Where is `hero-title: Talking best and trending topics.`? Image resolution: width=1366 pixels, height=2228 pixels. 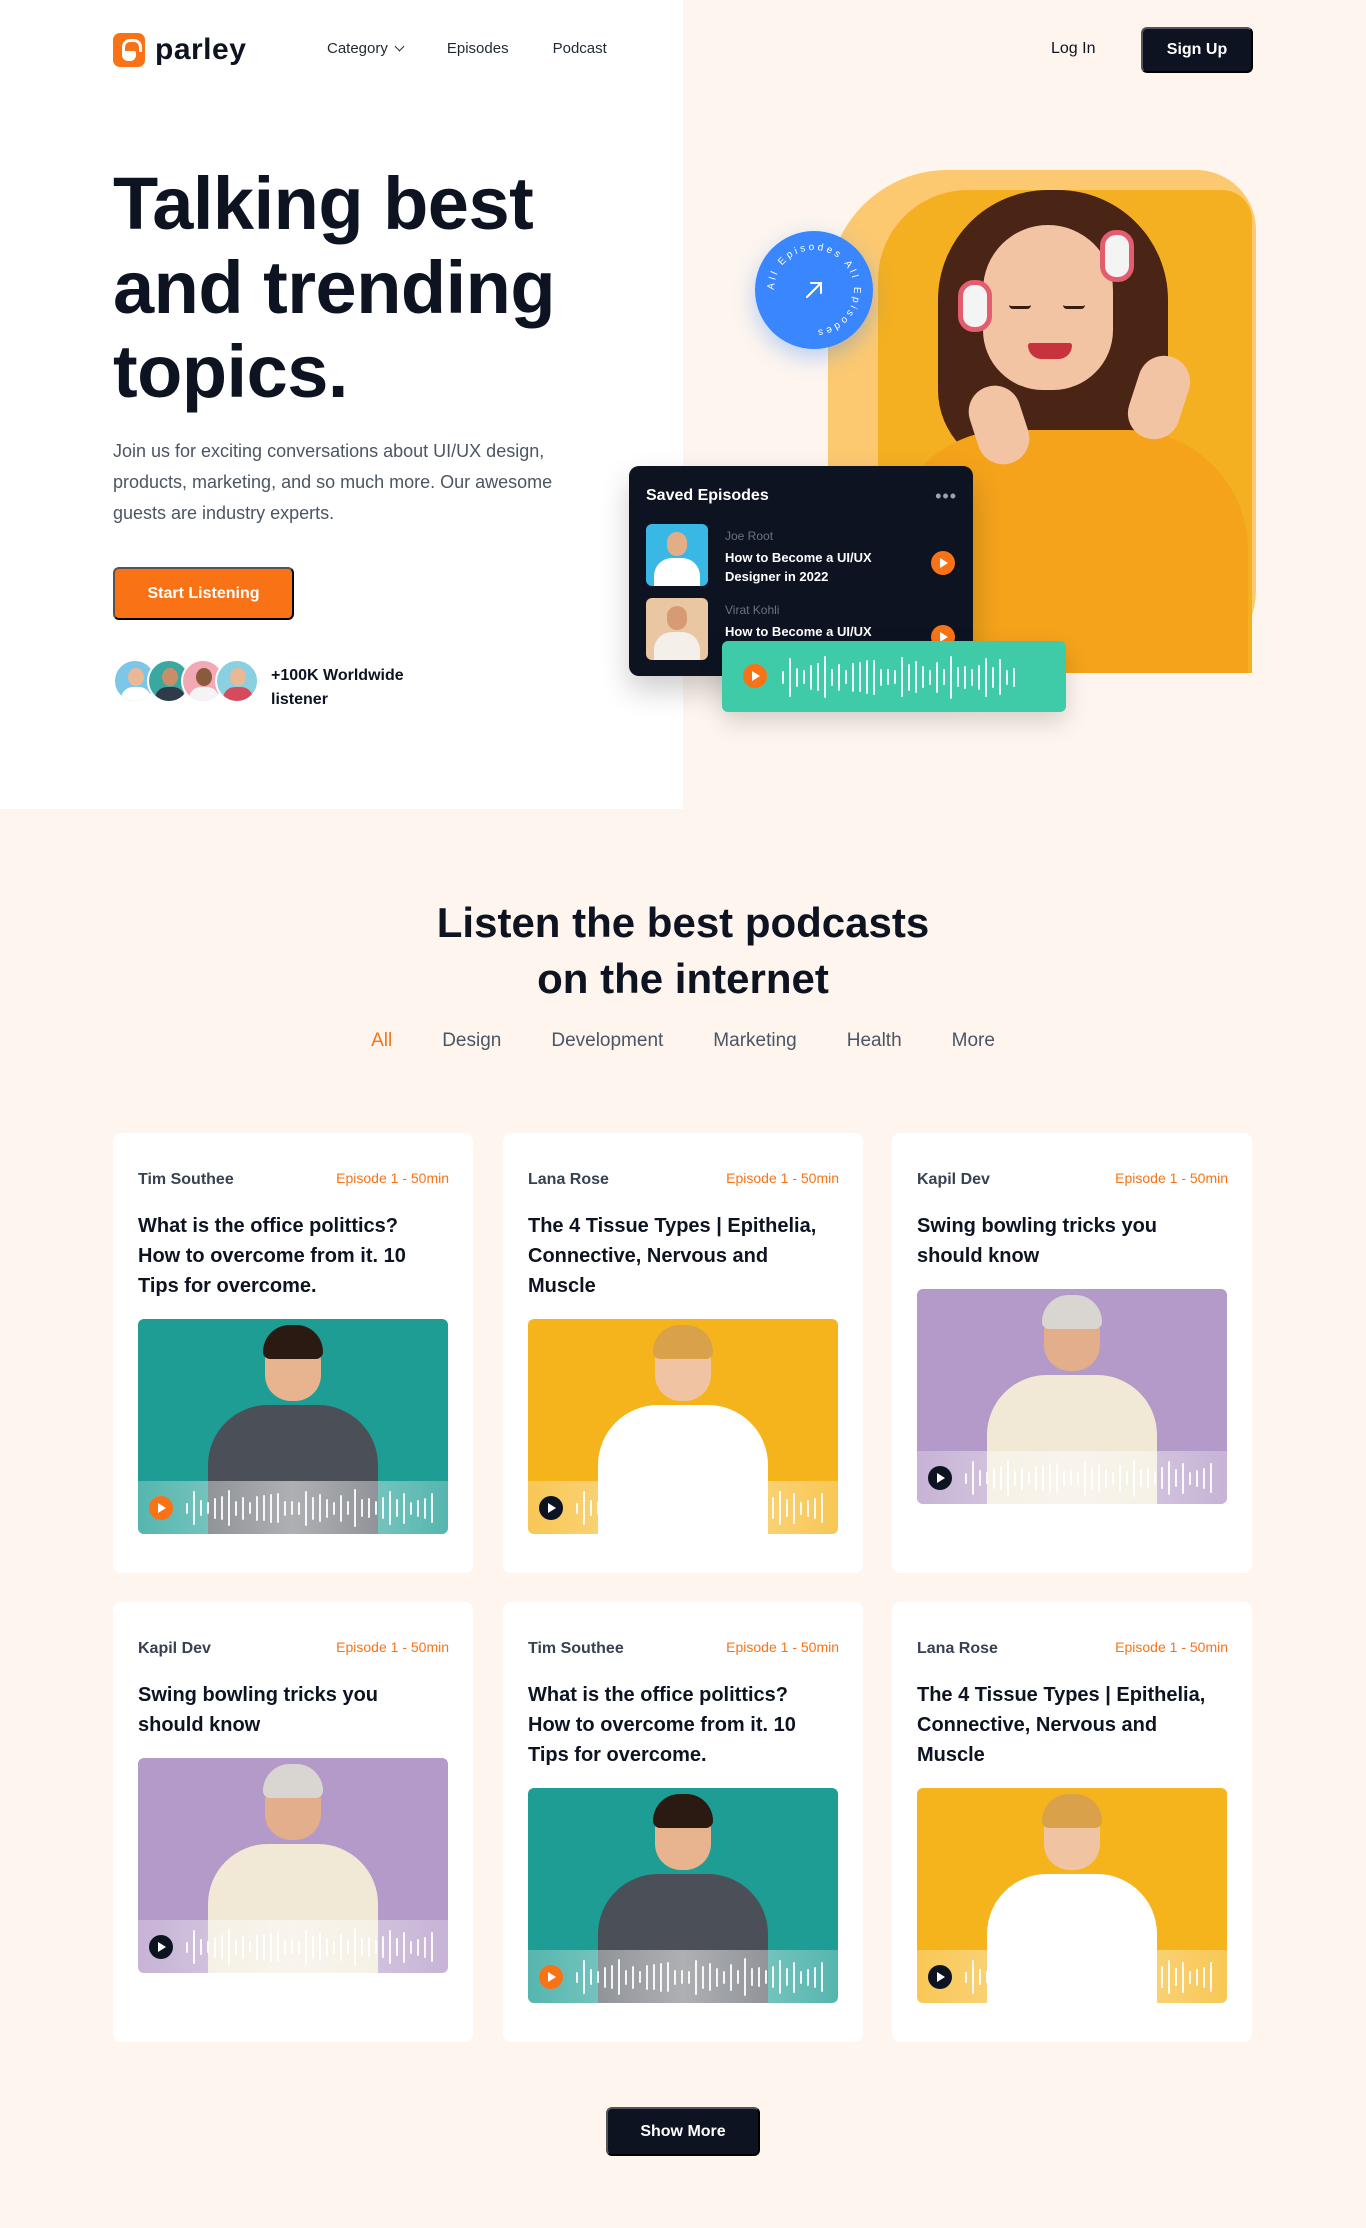
hero-title: Talking best and trending topics. is located at coordinates (373, 288).